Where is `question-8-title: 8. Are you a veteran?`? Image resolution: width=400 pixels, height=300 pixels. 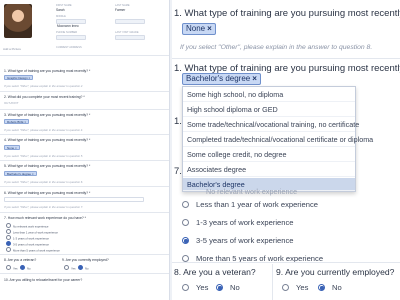 question-8-title: 8. Are you a veteran? is located at coordinates (215, 272).